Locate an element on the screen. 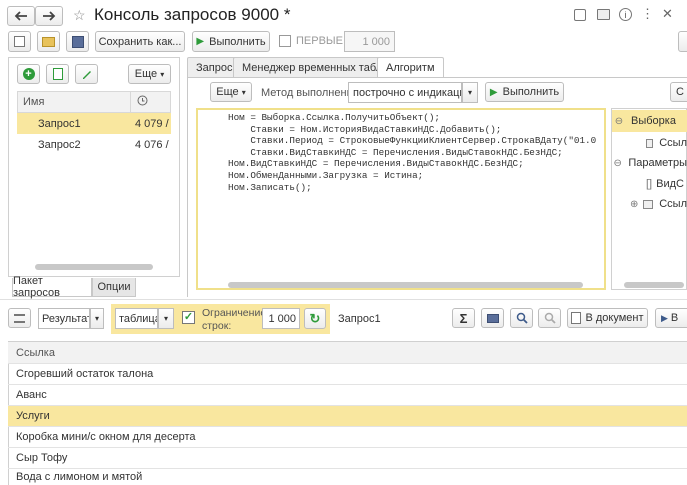  result-divider is located at coordinates (343, 299).